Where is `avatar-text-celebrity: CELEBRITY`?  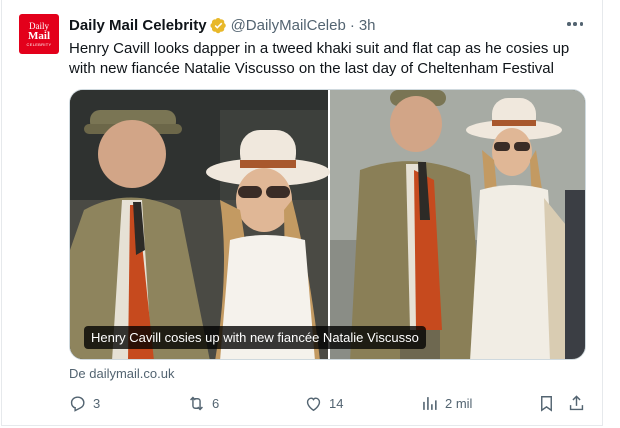 avatar-text-celebrity: CELEBRITY is located at coordinates (39, 44).